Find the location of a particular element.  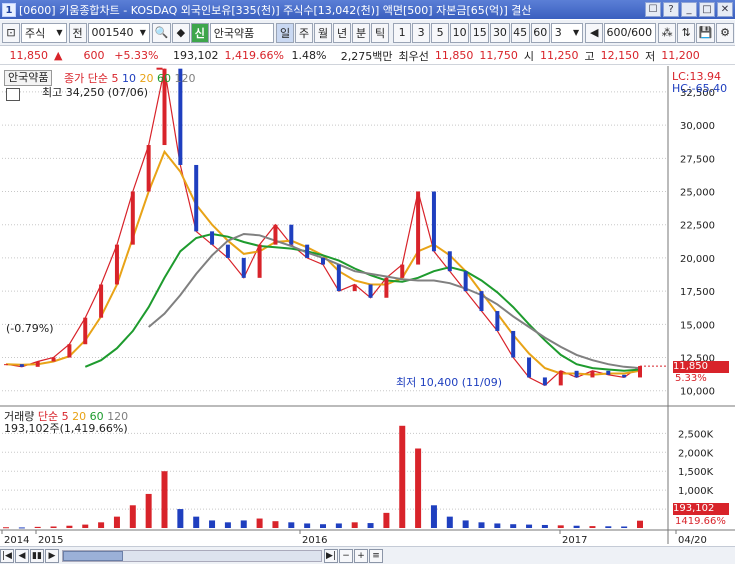

table-icon is located at coordinates (13, 94).